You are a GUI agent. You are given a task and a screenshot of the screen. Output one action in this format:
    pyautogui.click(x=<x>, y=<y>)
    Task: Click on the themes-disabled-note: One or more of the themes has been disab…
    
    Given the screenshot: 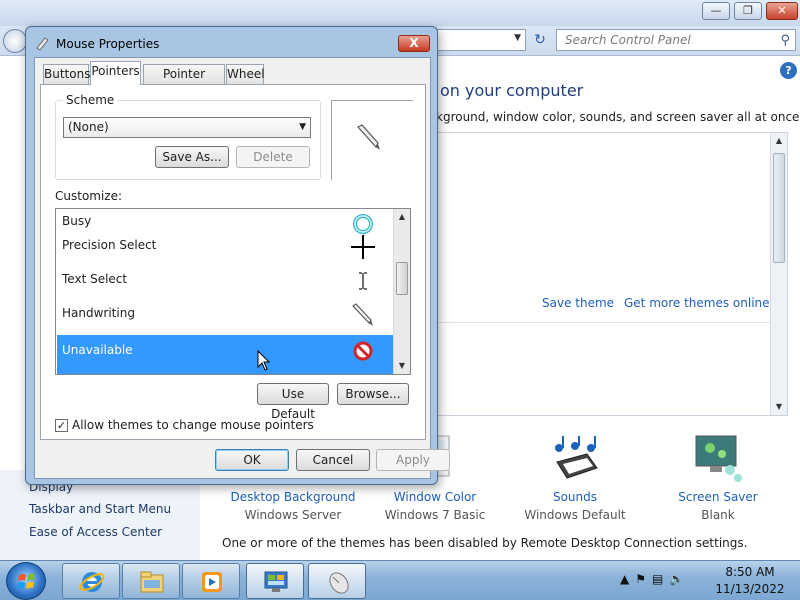 What is the action you would take?
    pyautogui.click(x=485, y=543)
    